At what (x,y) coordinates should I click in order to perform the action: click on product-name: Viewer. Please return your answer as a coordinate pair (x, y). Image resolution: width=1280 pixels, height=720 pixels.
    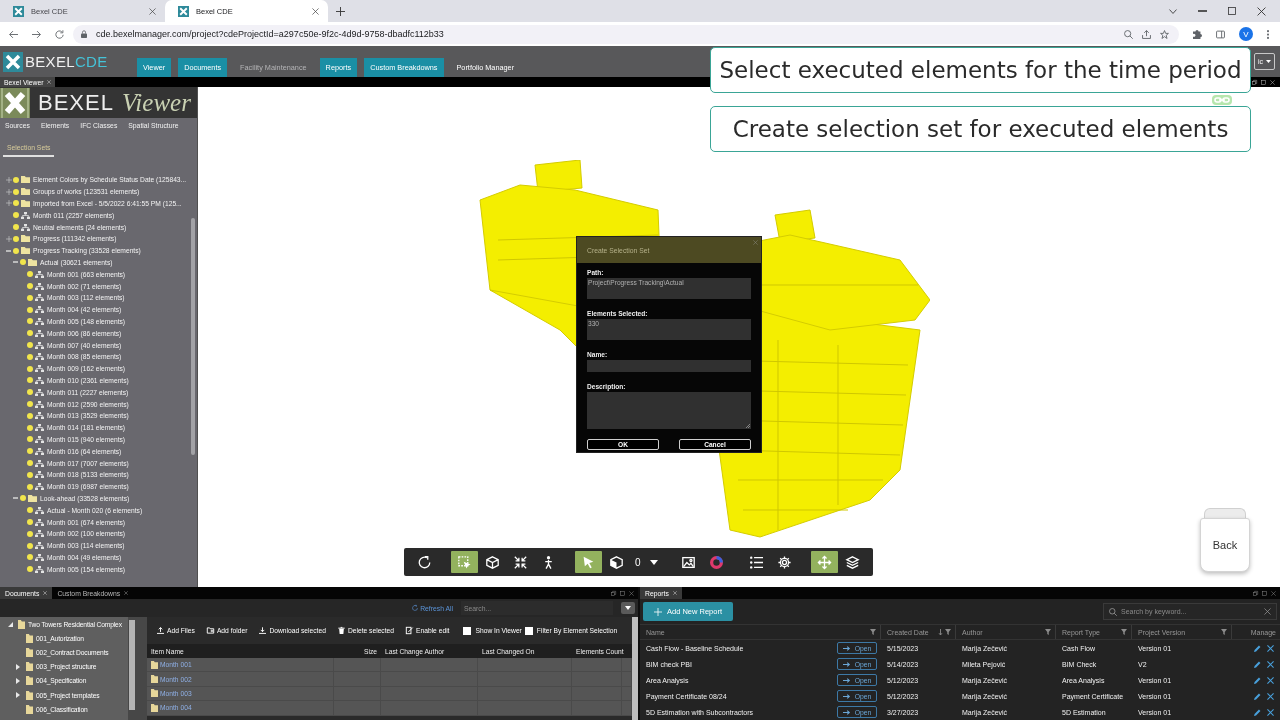
    Looking at the image, I should click on (156, 102).